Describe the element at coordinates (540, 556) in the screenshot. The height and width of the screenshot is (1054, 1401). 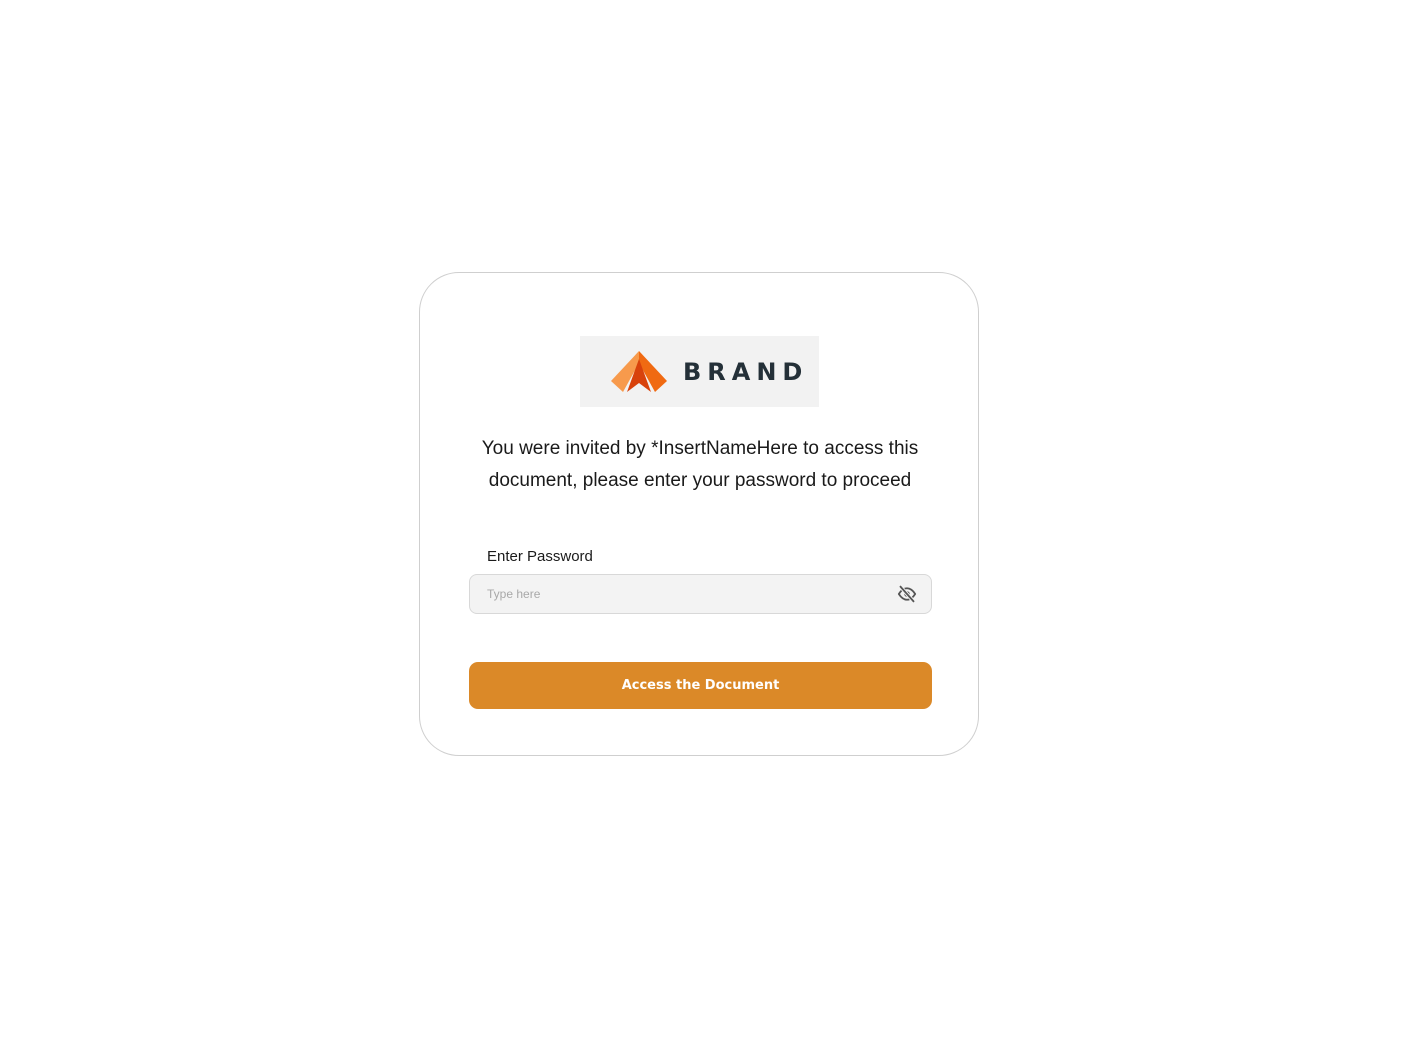
I see `password-label: Enter Password` at that location.